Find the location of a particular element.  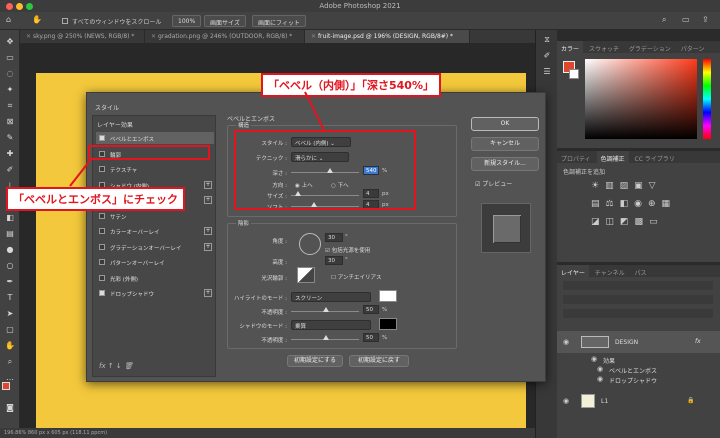

share-icon: ⇪ is located at coordinates (705, 19).